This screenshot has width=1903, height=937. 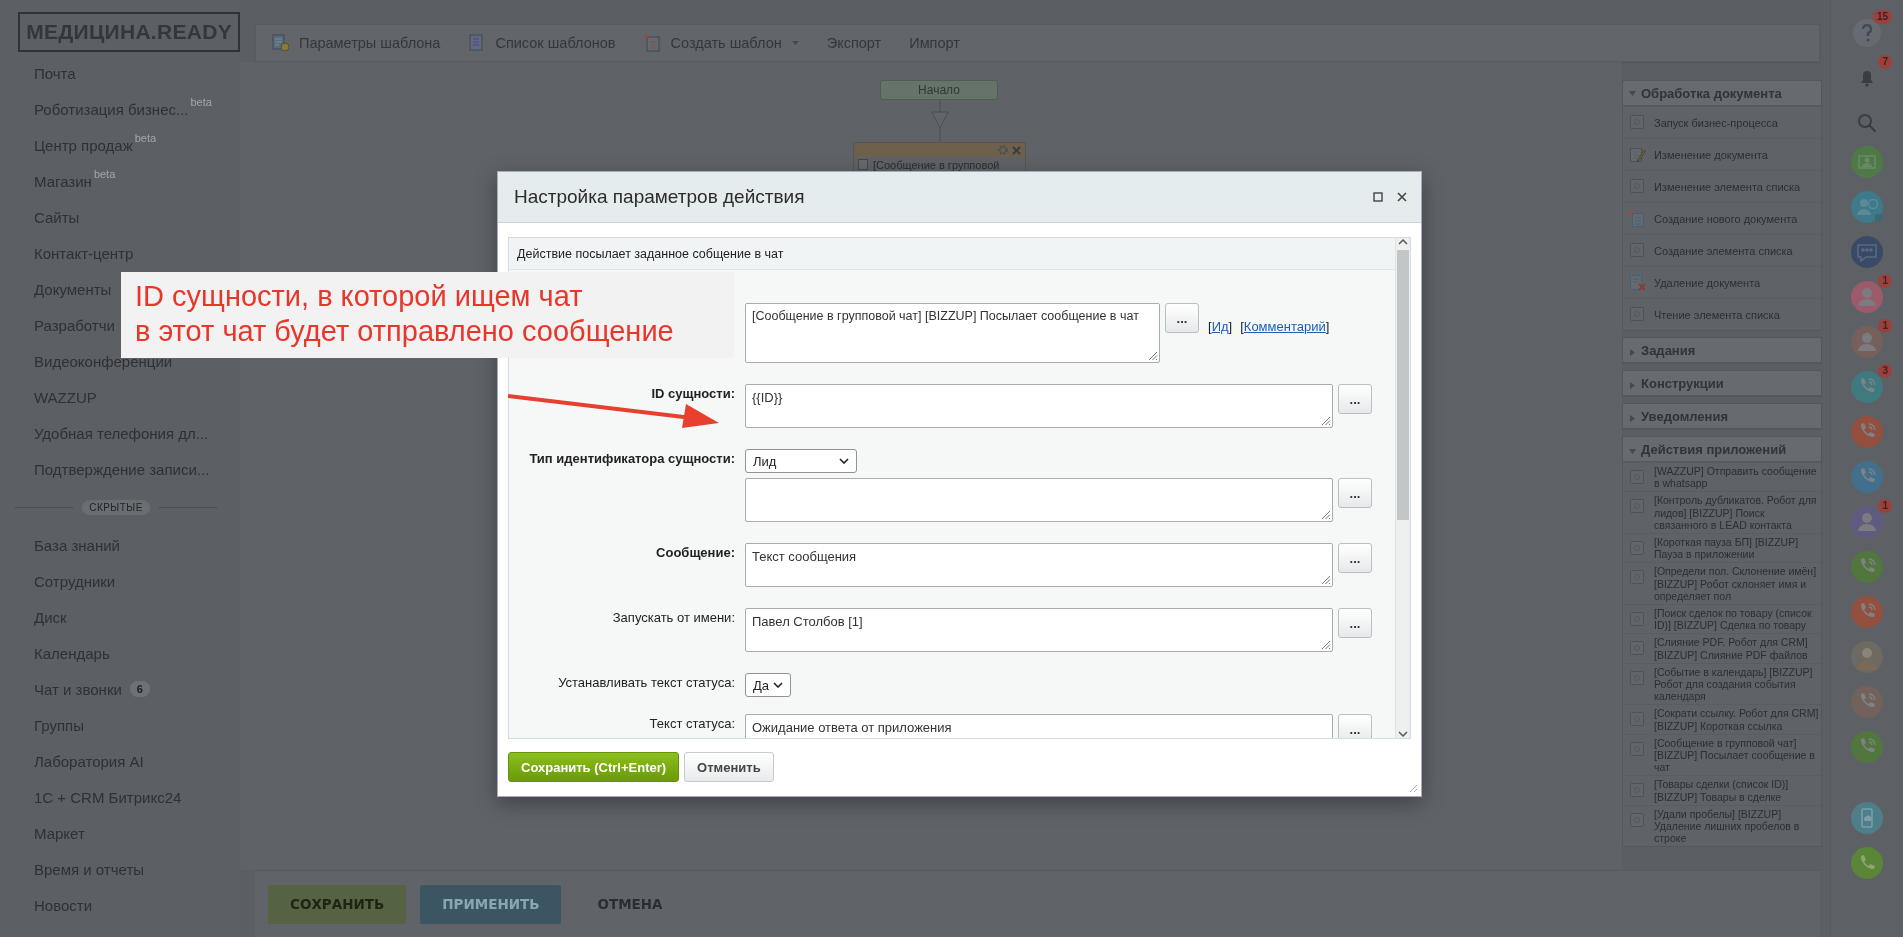 I want to click on field-label: Тип идентификатора сущности:, so click(x=631, y=458).